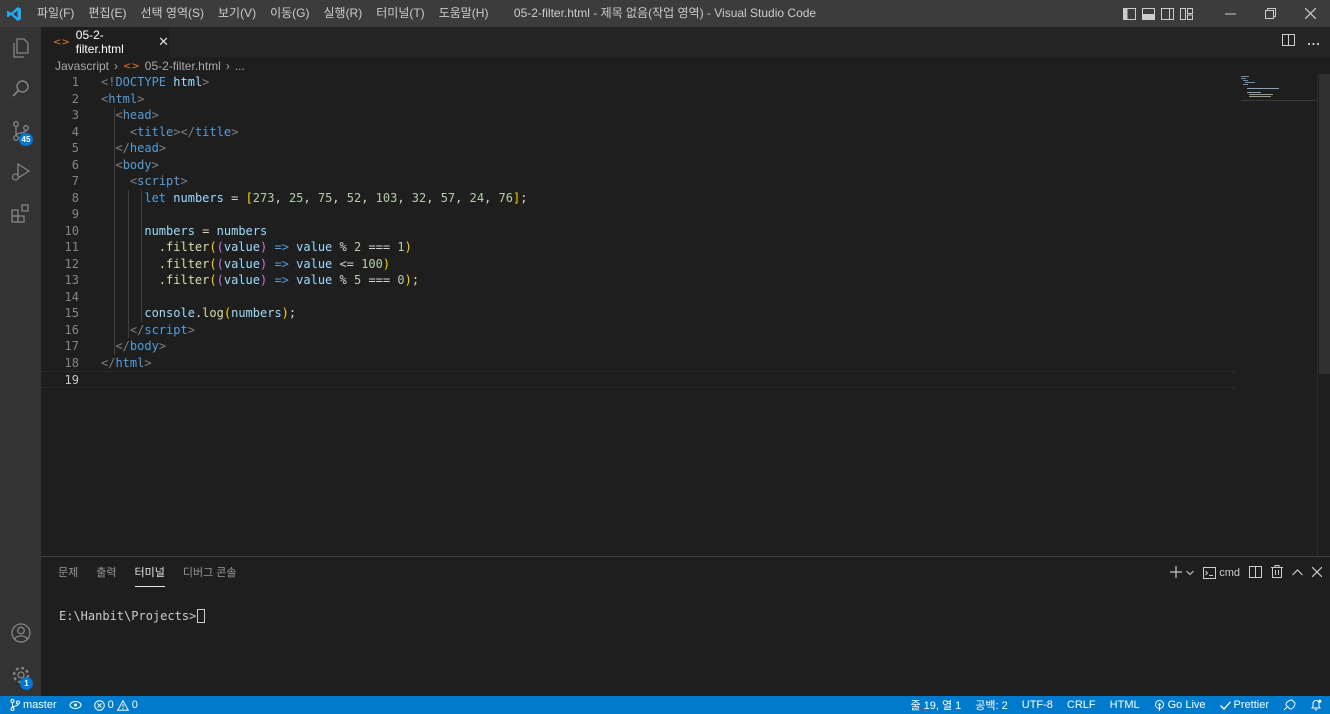 The width and height of the screenshot is (1330, 714). What do you see at coordinates (201, 616) in the screenshot?
I see `terminal-cursor` at bounding box center [201, 616].